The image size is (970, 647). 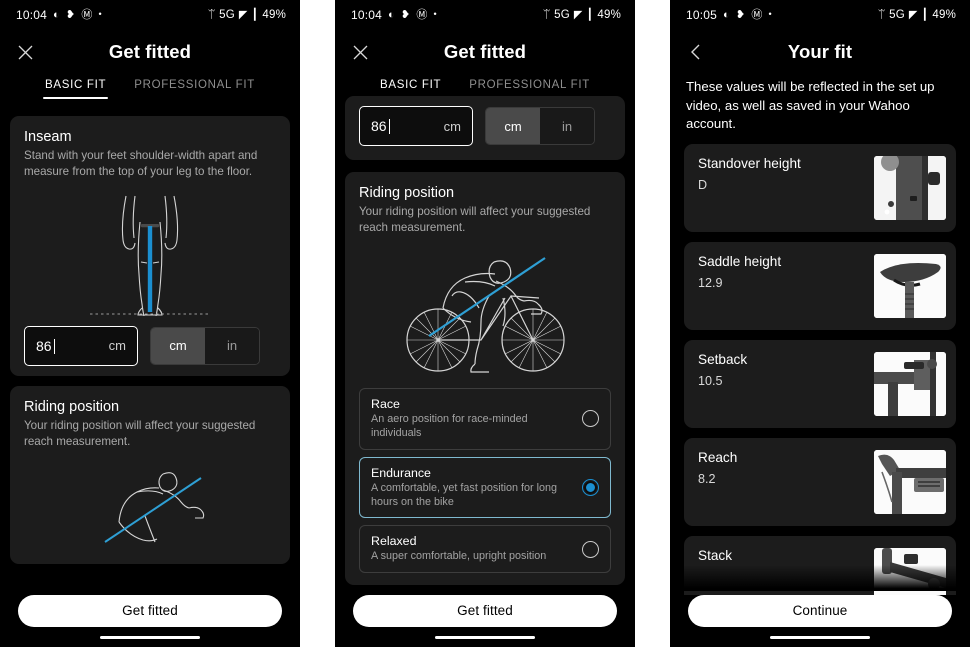 What do you see at coordinates (710, 380) in the screenshot?
I see `measurement-value: 10.5` at bounding box center [710, 380].